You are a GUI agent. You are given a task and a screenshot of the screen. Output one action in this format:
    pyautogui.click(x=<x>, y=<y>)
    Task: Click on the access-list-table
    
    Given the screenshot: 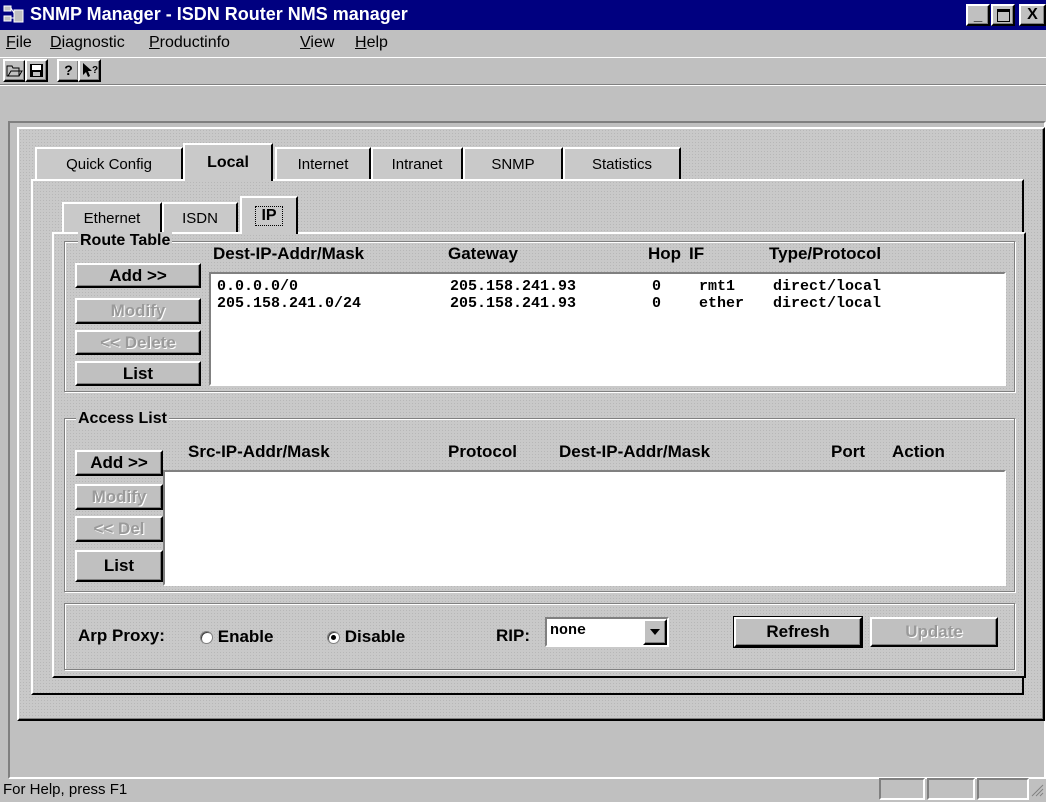 What is the action you would take?
    pyautogui.click(x=584, y=528)
    